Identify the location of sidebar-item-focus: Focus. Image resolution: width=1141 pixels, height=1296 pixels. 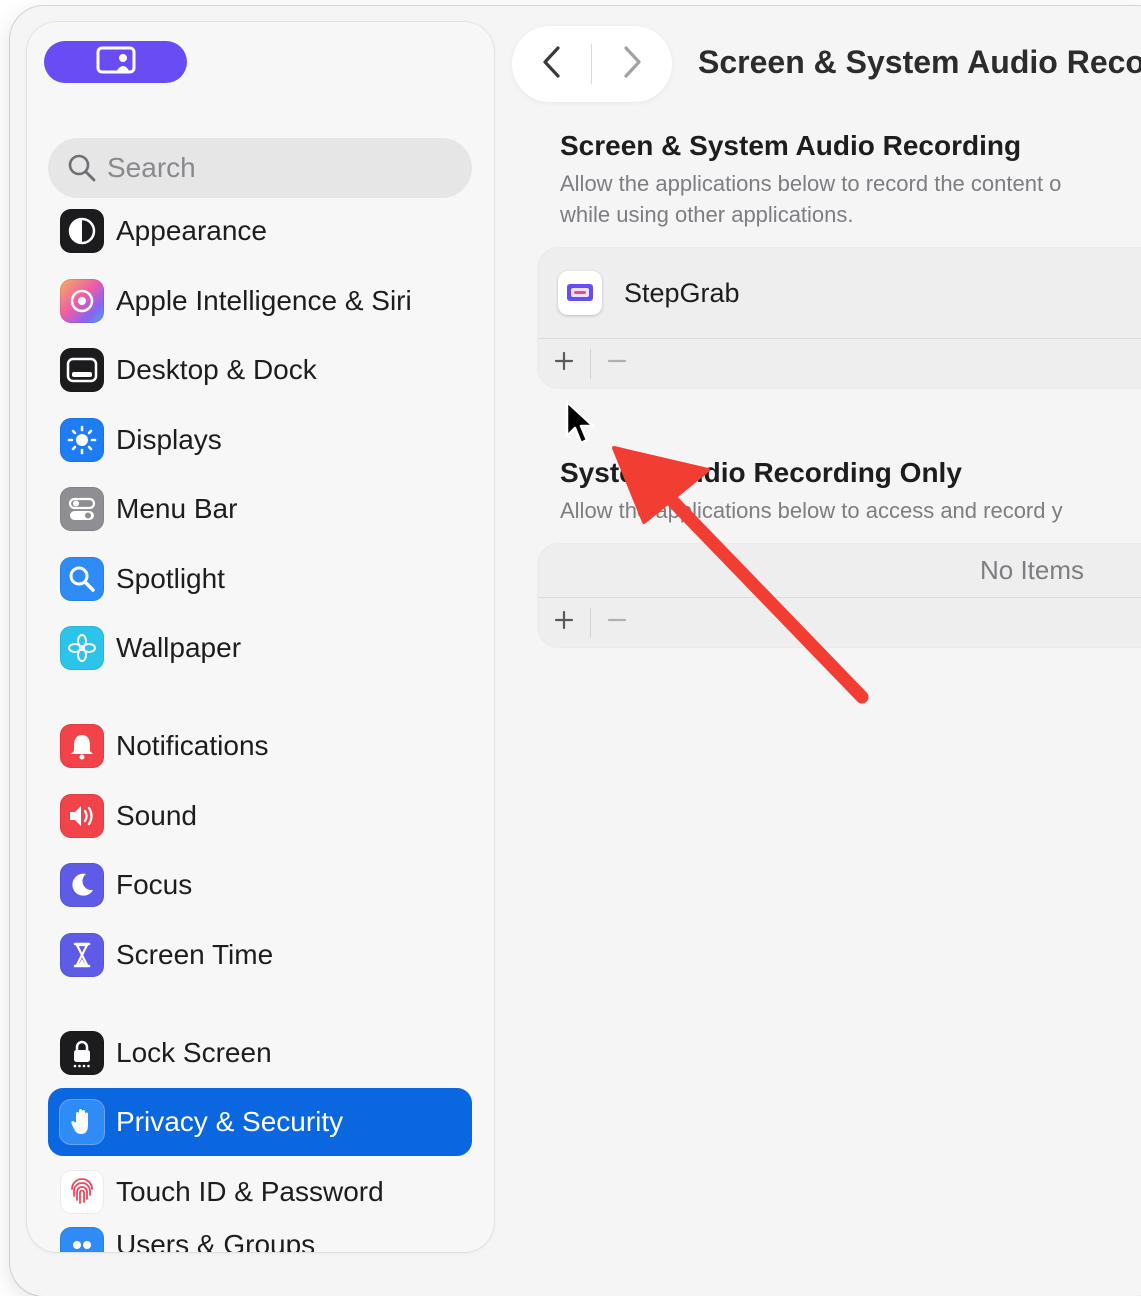
(260, 885).